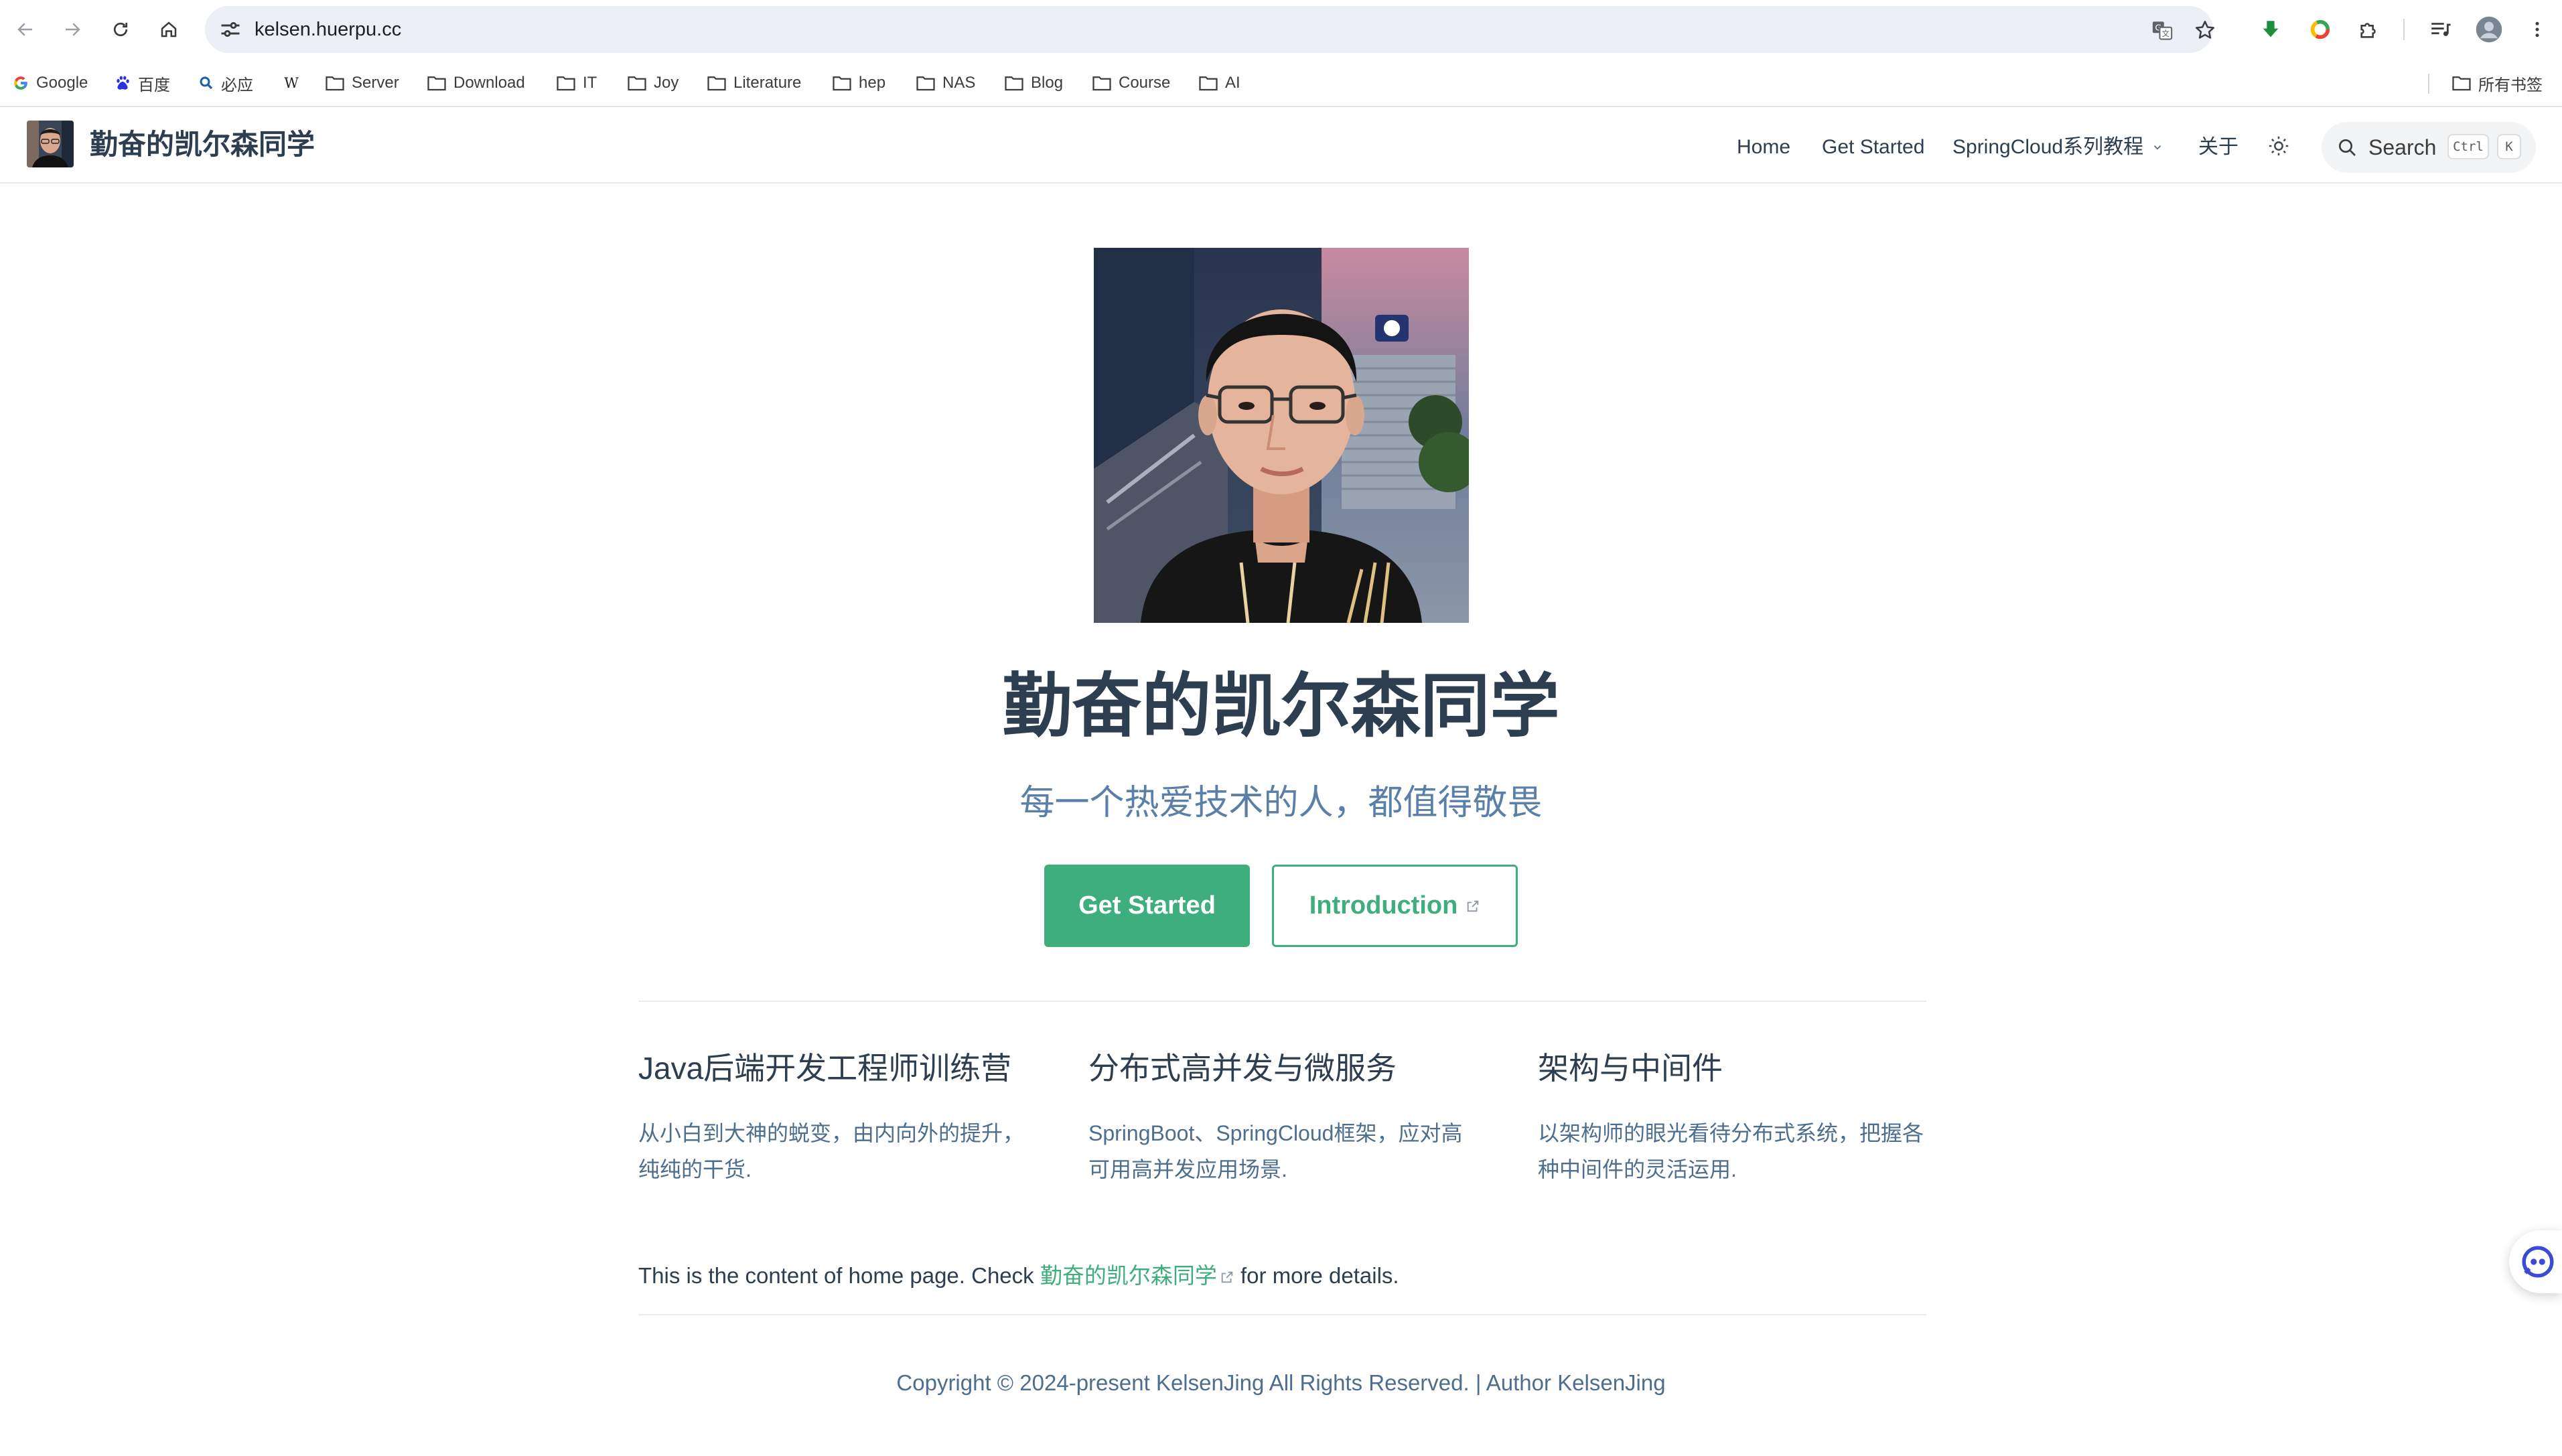 This screenshot has height=1456, width=2562. I want to click on bookmarks-divider, so click(2428, 84).